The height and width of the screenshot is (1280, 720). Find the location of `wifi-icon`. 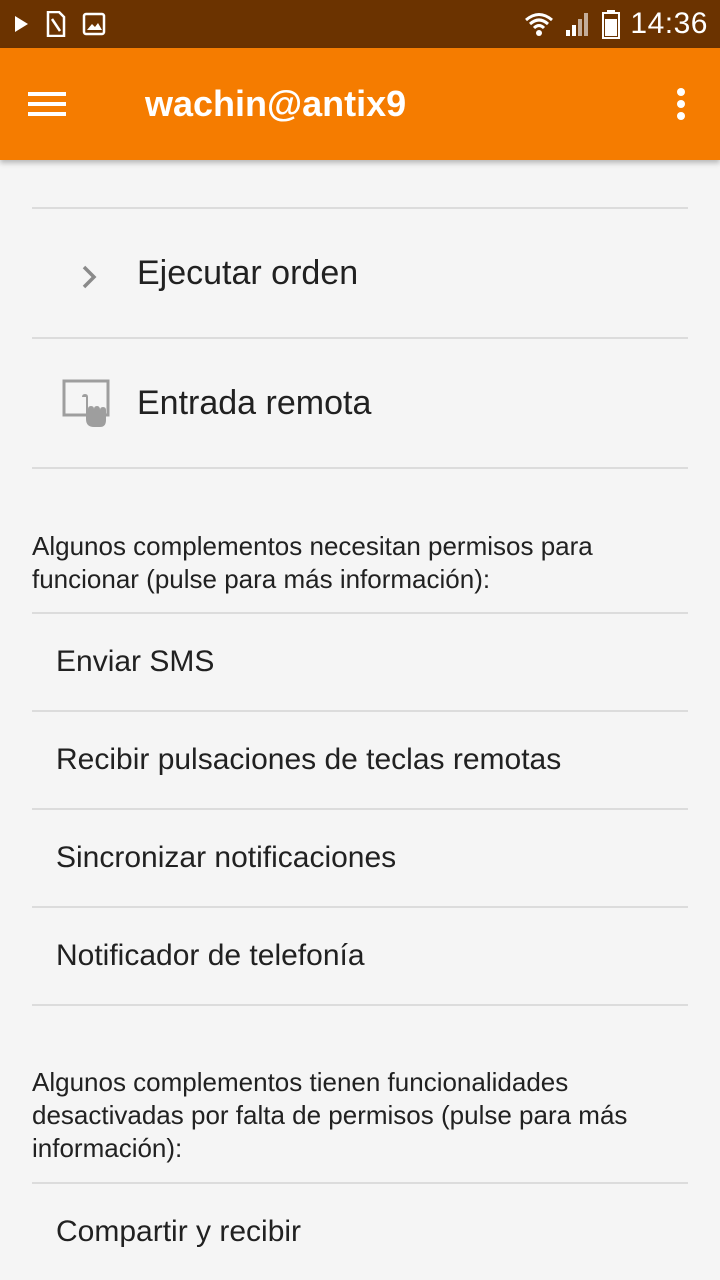

wifi-icon is located at coordinates (539, 24).